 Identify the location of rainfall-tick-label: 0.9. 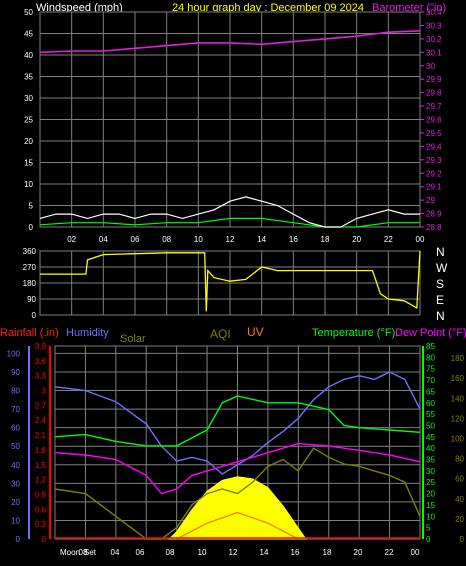
(41, 494).